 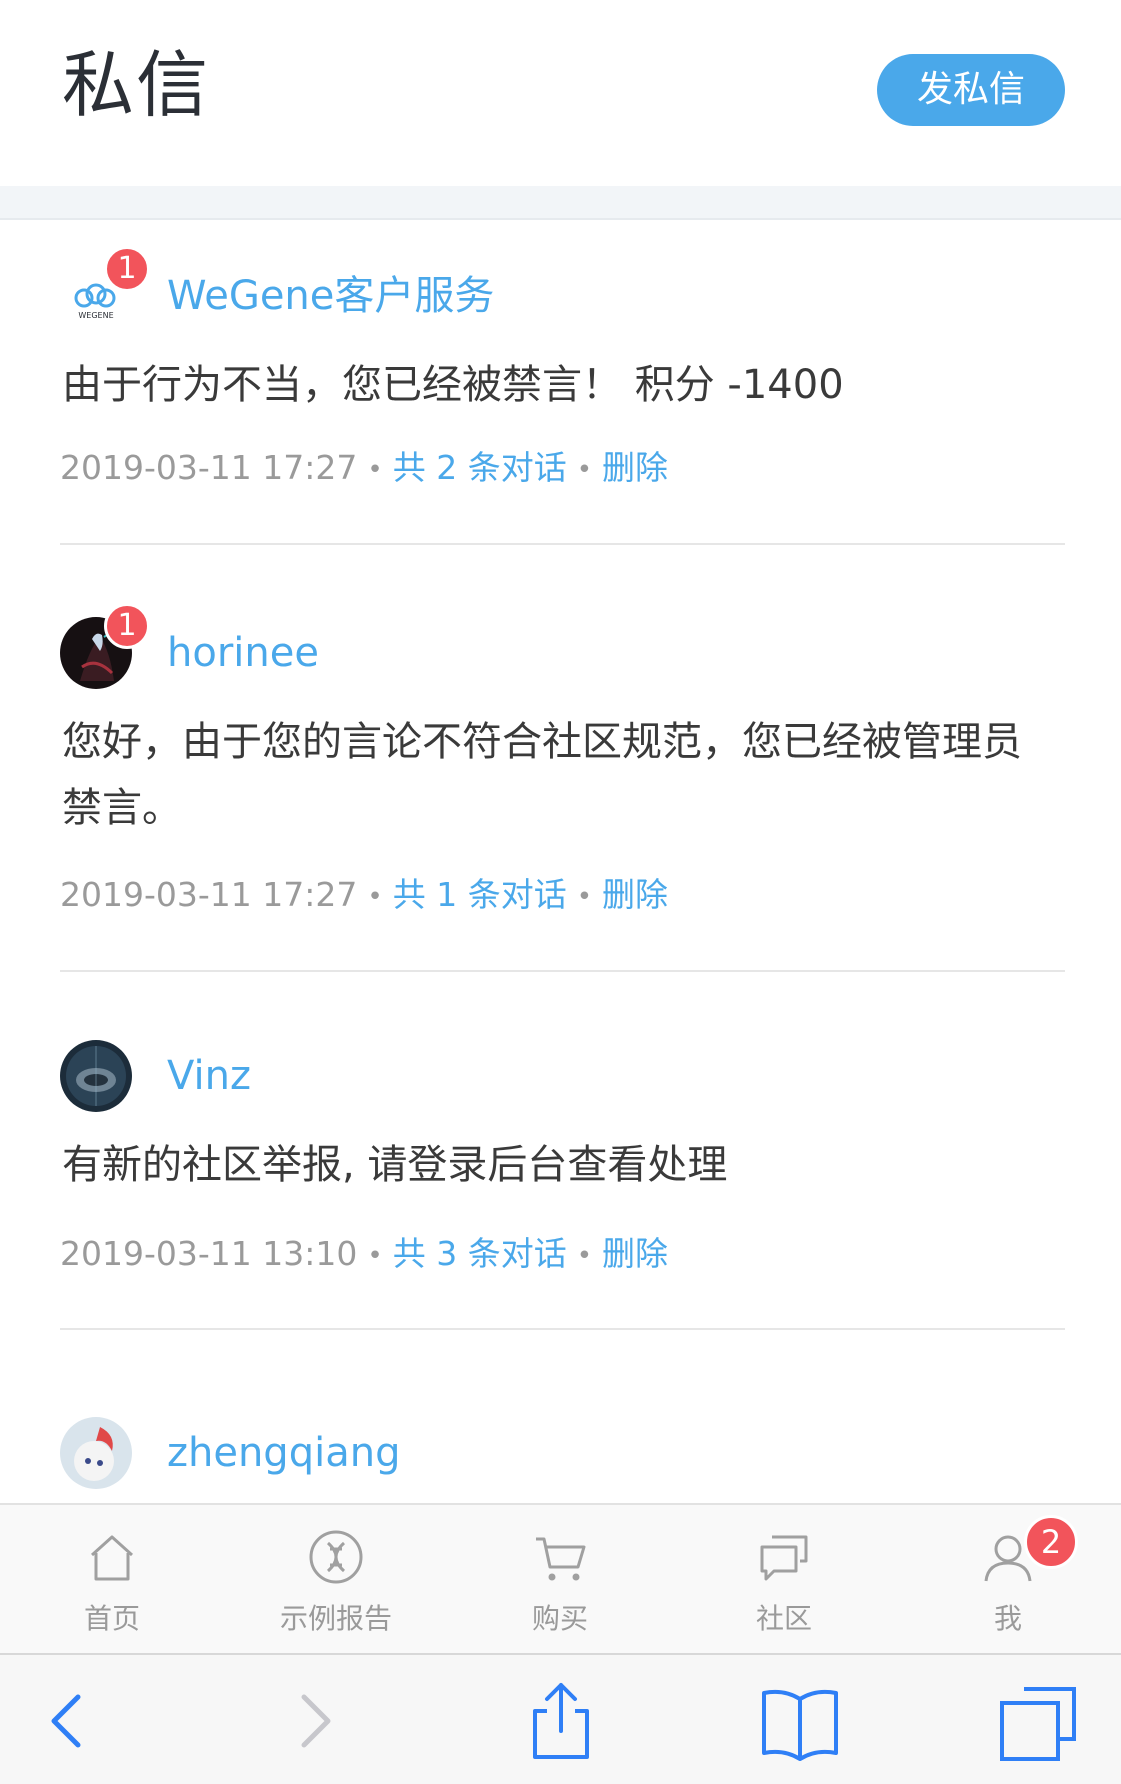 I want to click on message-item: zhengqiang, so click(x=560, y=1460).